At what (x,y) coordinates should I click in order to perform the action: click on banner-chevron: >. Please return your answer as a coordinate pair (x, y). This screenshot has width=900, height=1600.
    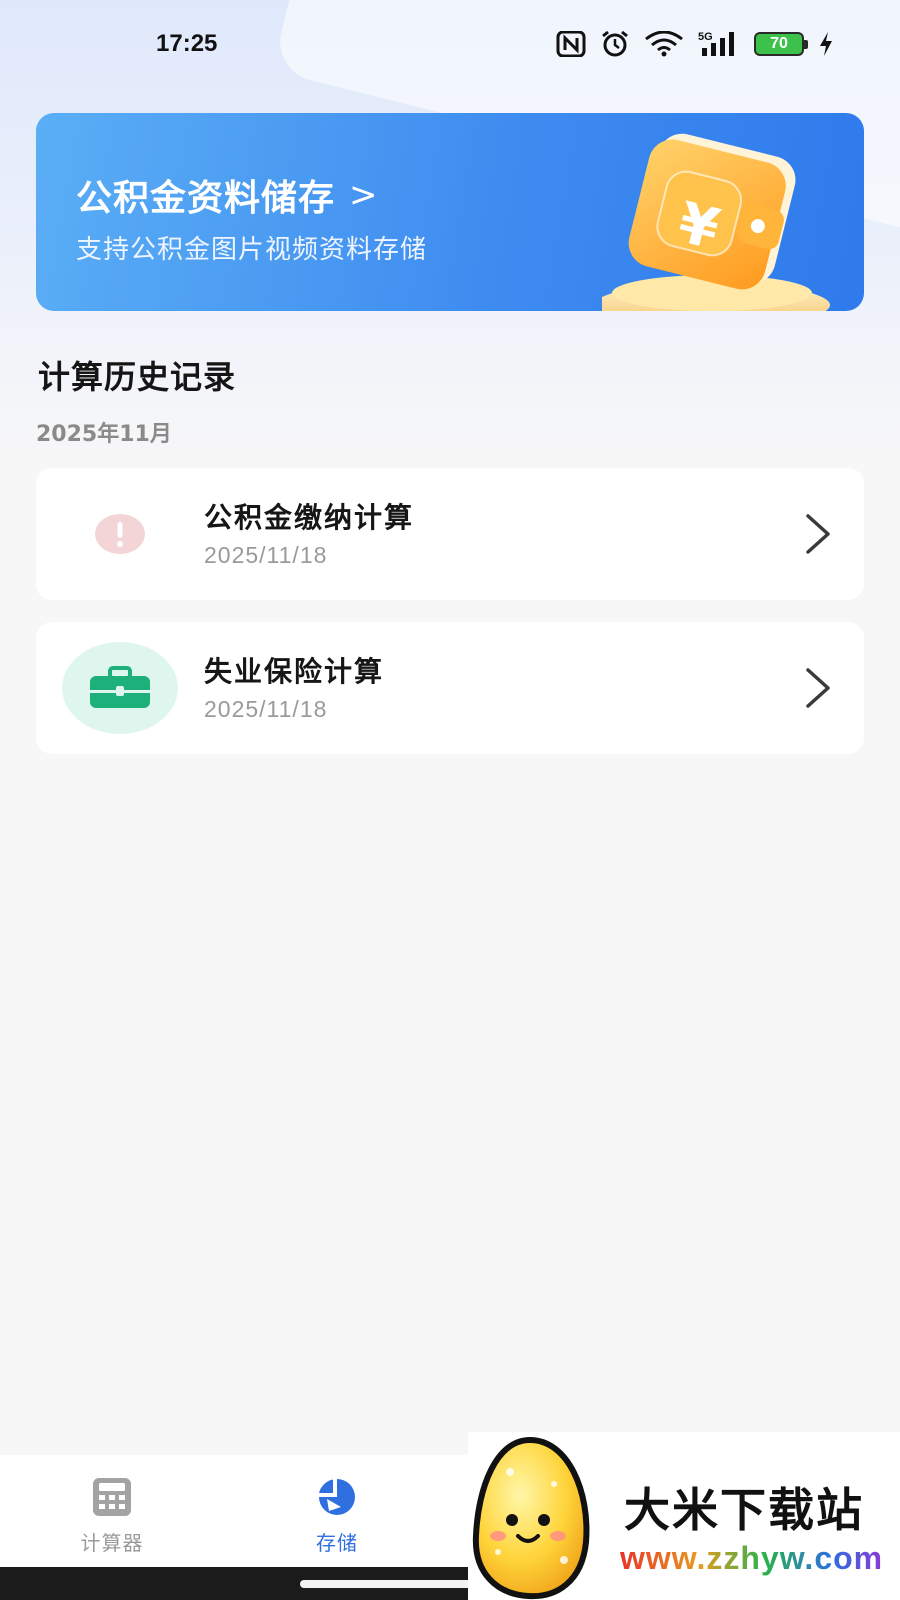
    Looking at the image, I should click on (364, 195).